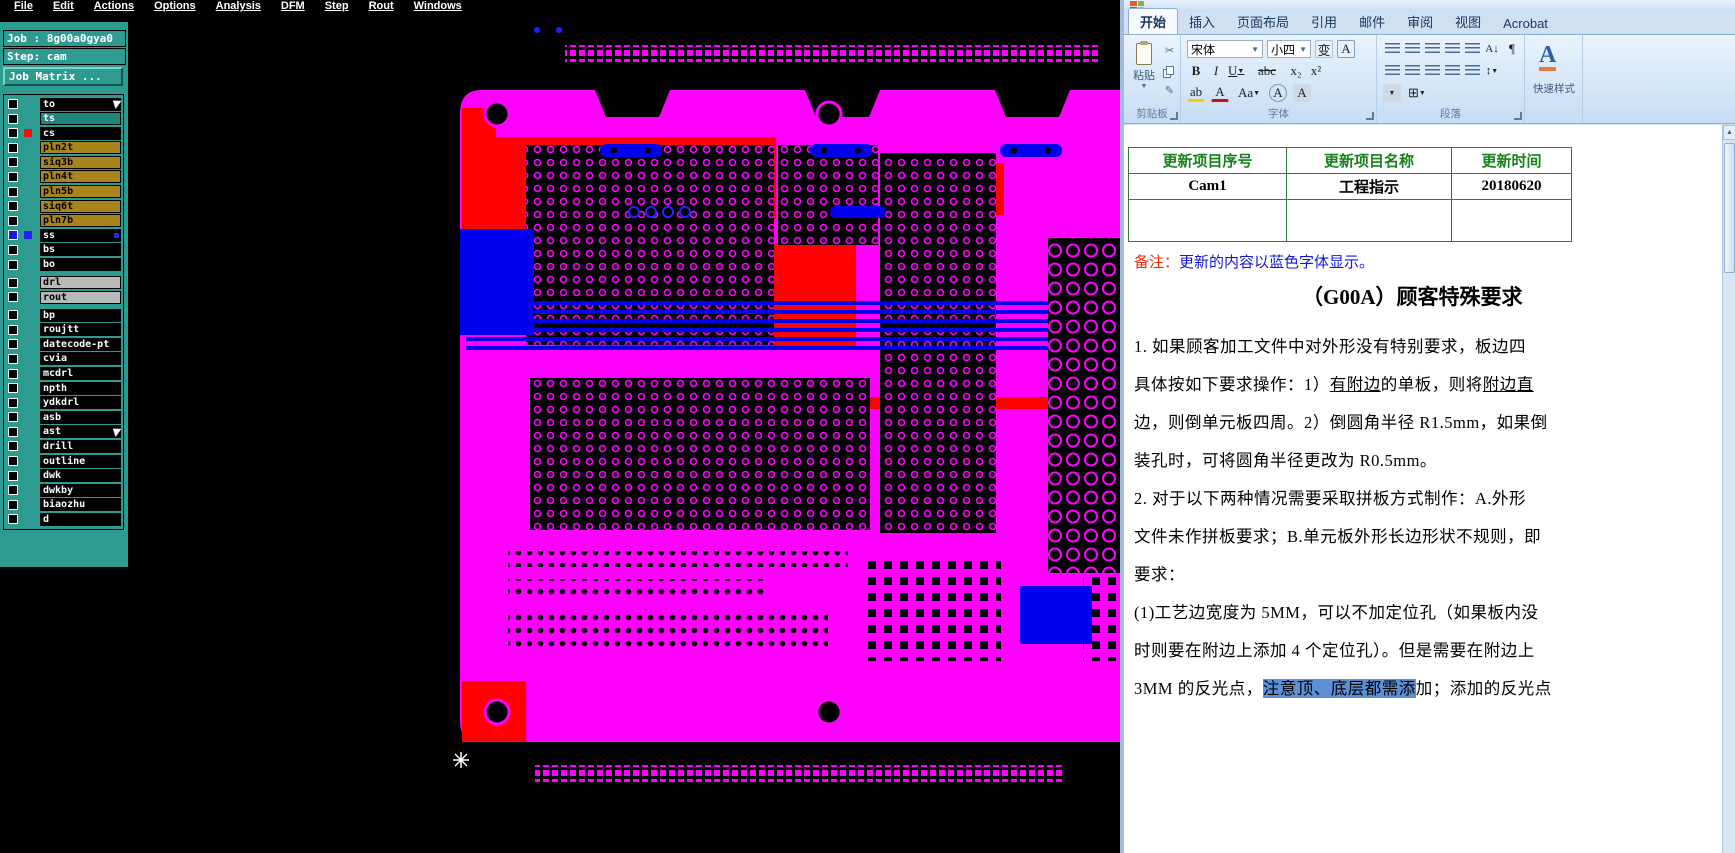 The image size is (1735, 853). What do you see at coordinates (23, 6) in the screenshot?
I see `menu-file: File` at bounding box center [23, 6].